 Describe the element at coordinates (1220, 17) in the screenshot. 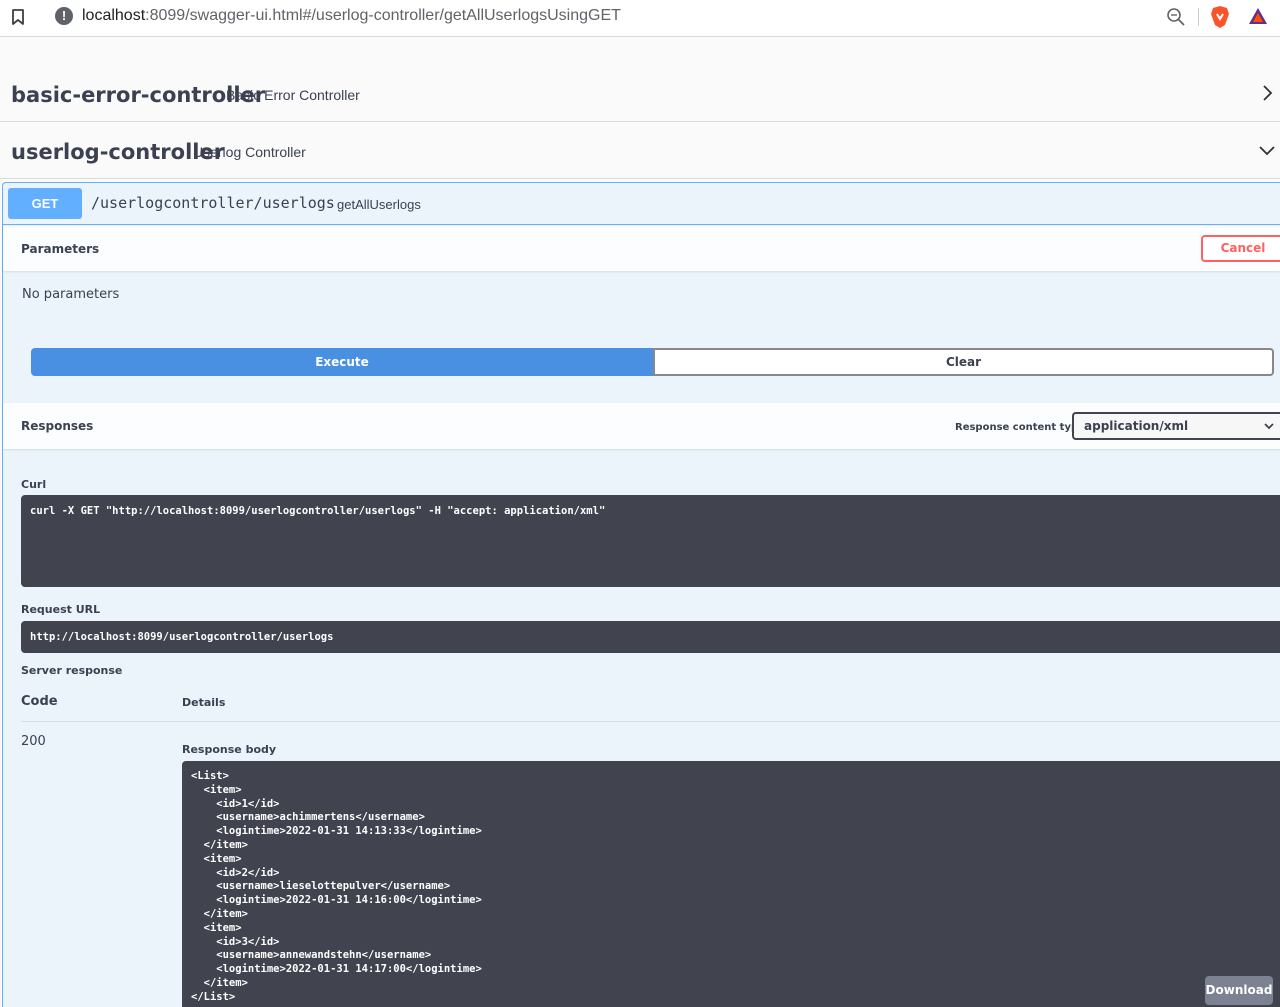

I see `brave-shields-icon` at that location.